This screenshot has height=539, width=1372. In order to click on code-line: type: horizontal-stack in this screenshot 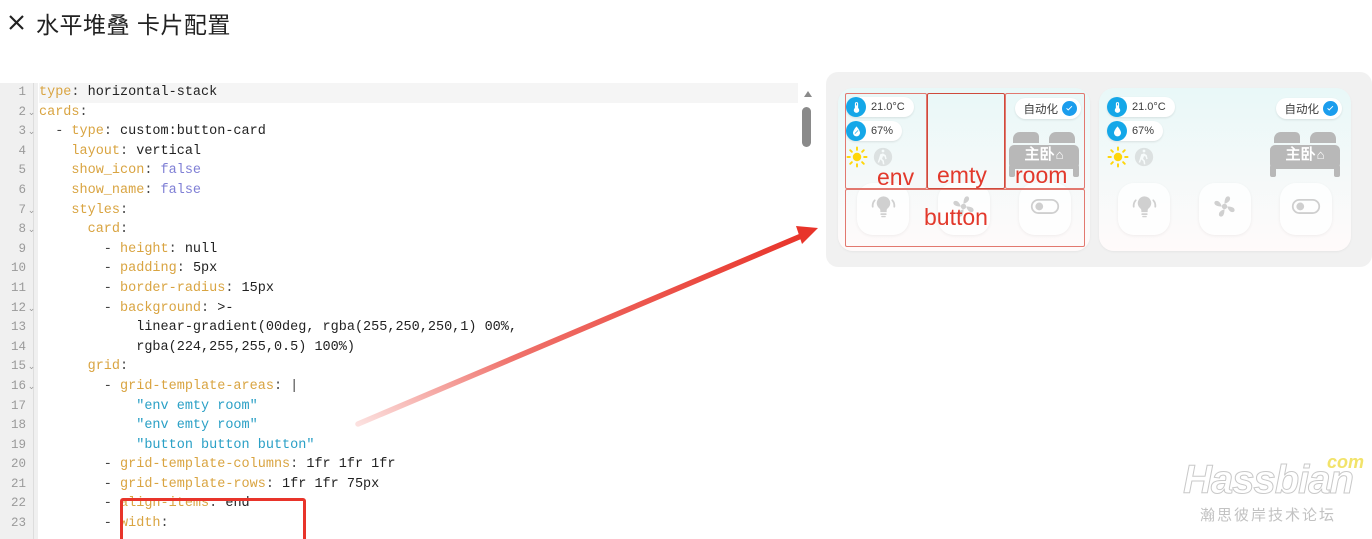, I will do `click(418, 93)`.